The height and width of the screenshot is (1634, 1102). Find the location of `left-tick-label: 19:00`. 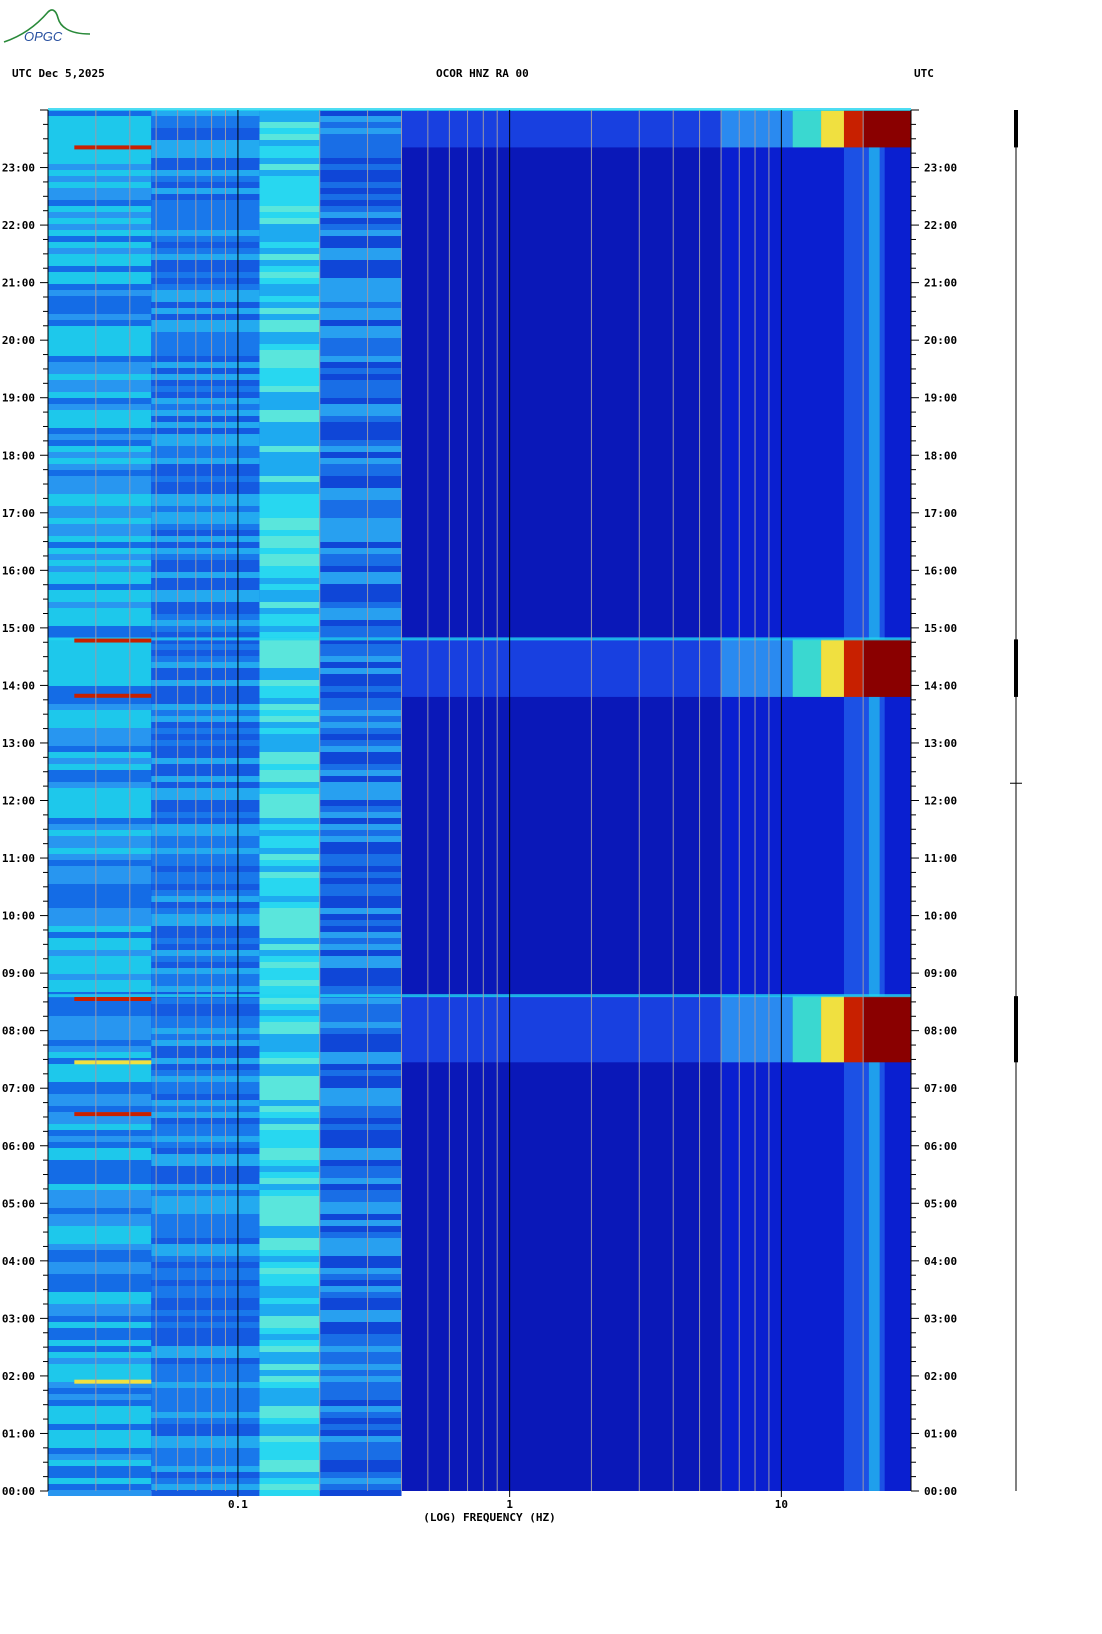

left-tick-label: 19:00 is located at coordinates (18, 398).